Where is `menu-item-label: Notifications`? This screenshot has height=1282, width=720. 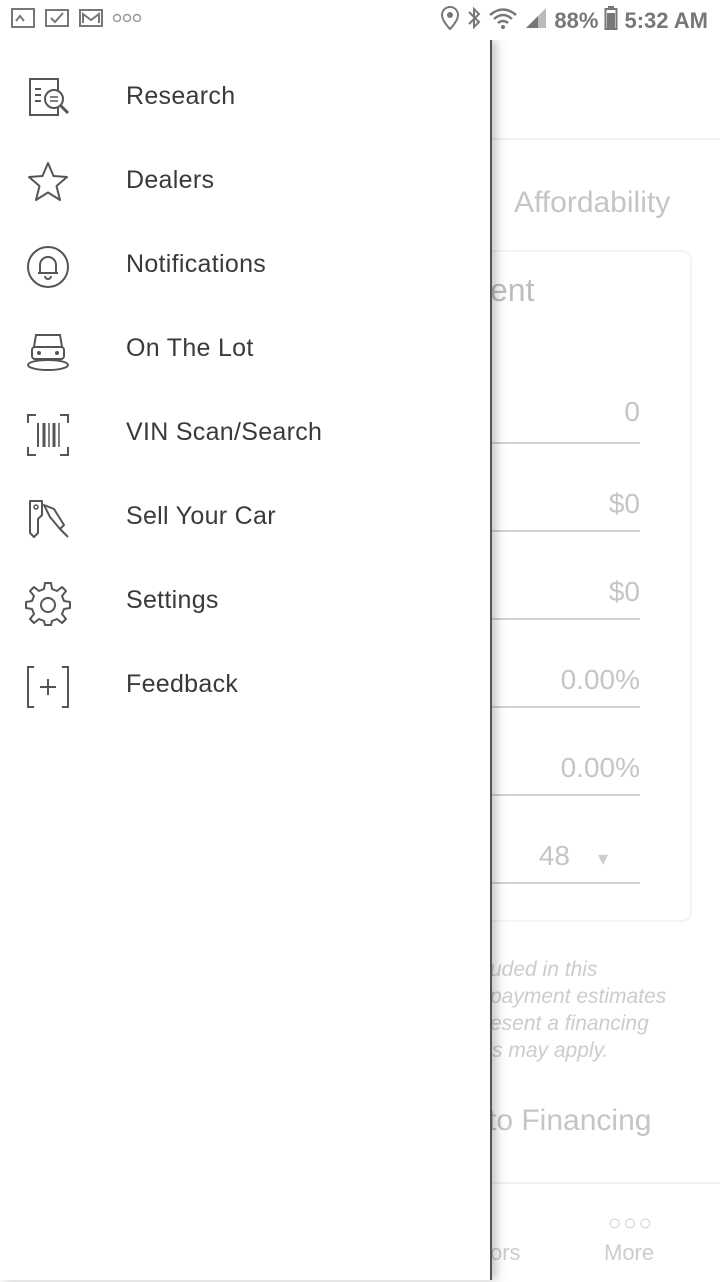
menu-item-label: Notifications is located at coordinates (196, 264).